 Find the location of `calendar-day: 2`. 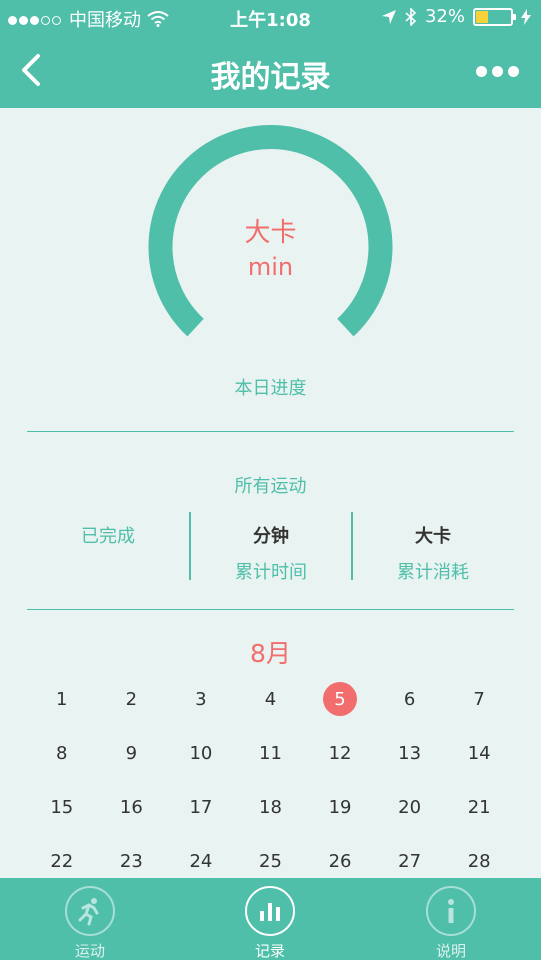

calendar-day: 2 is located at coordinates (132, 699).